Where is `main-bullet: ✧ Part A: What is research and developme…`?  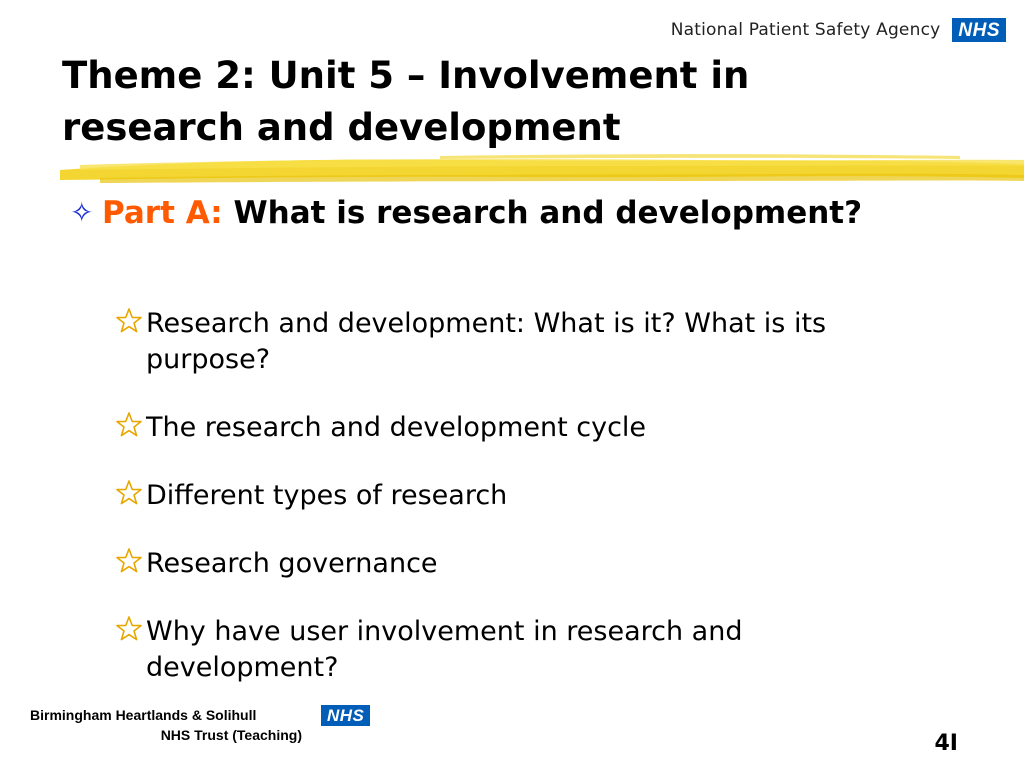 main-bullet: ✧ Part A: What is research and developme… is located at coordinates (520, 213).